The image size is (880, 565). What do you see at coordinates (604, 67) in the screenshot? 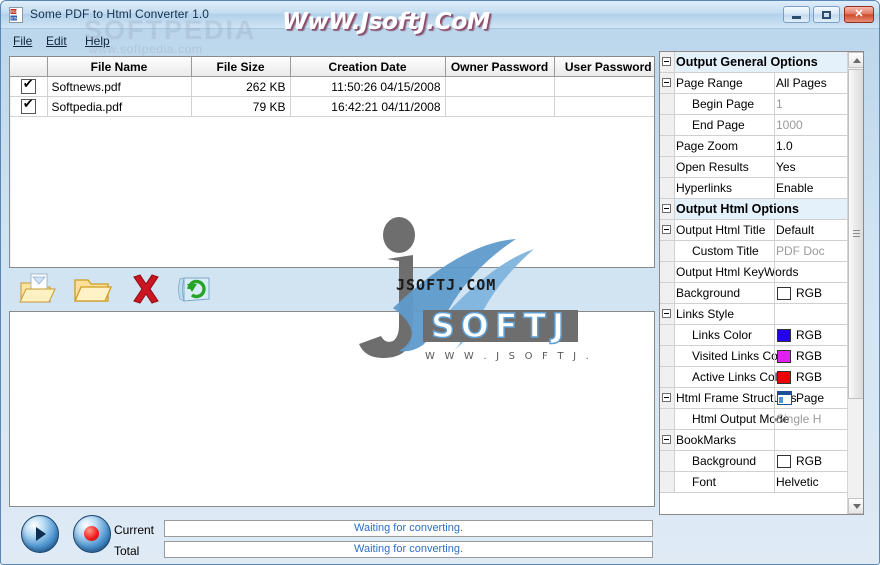
I see `column-header-user-password: User Password` at bounding box center [604, 67].